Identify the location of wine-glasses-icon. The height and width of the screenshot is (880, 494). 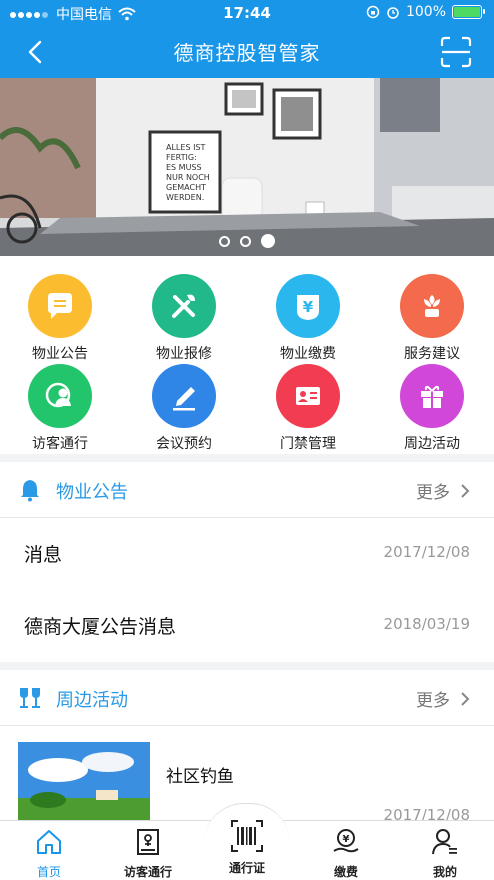
(30, 698).